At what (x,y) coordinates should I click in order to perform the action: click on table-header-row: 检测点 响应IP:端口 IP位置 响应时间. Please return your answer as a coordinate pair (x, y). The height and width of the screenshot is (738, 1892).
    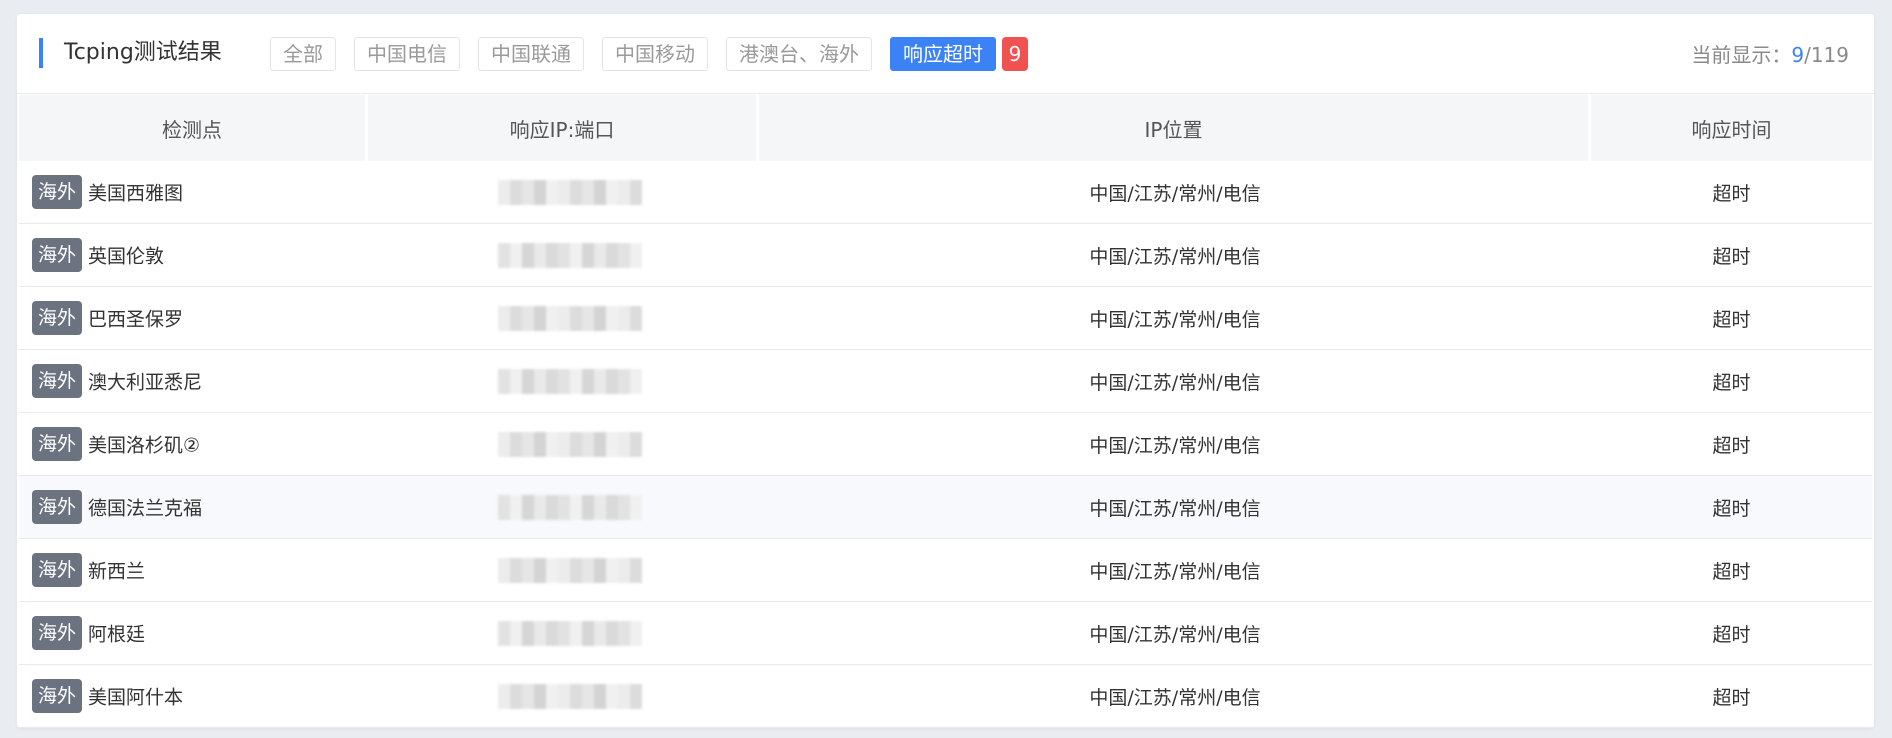
    Looking at the image, I should click on (945, 128).